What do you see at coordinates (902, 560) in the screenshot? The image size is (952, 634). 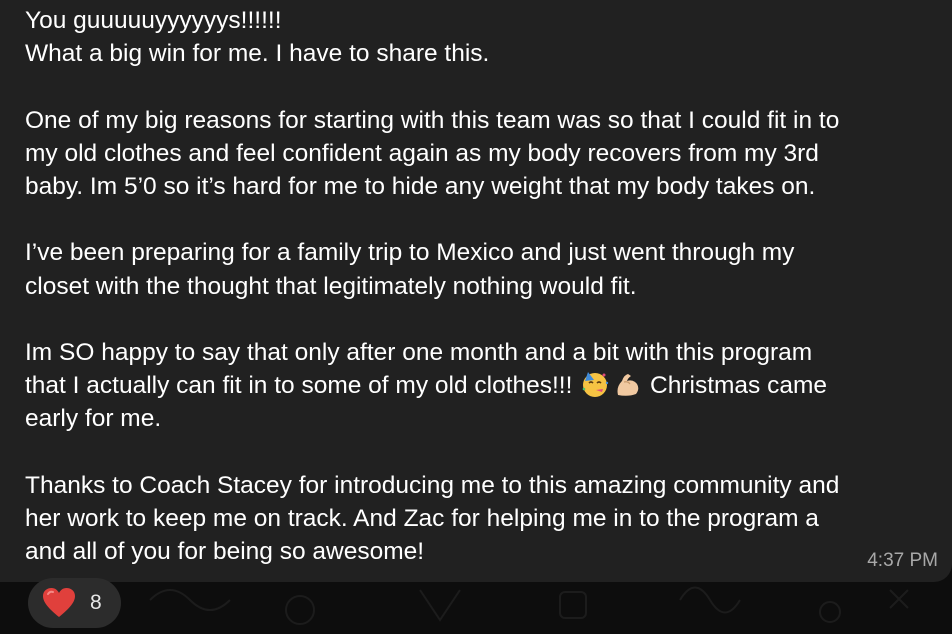 I see `message-timestamp: 4:37 PM` at bounding box center [902, 560].